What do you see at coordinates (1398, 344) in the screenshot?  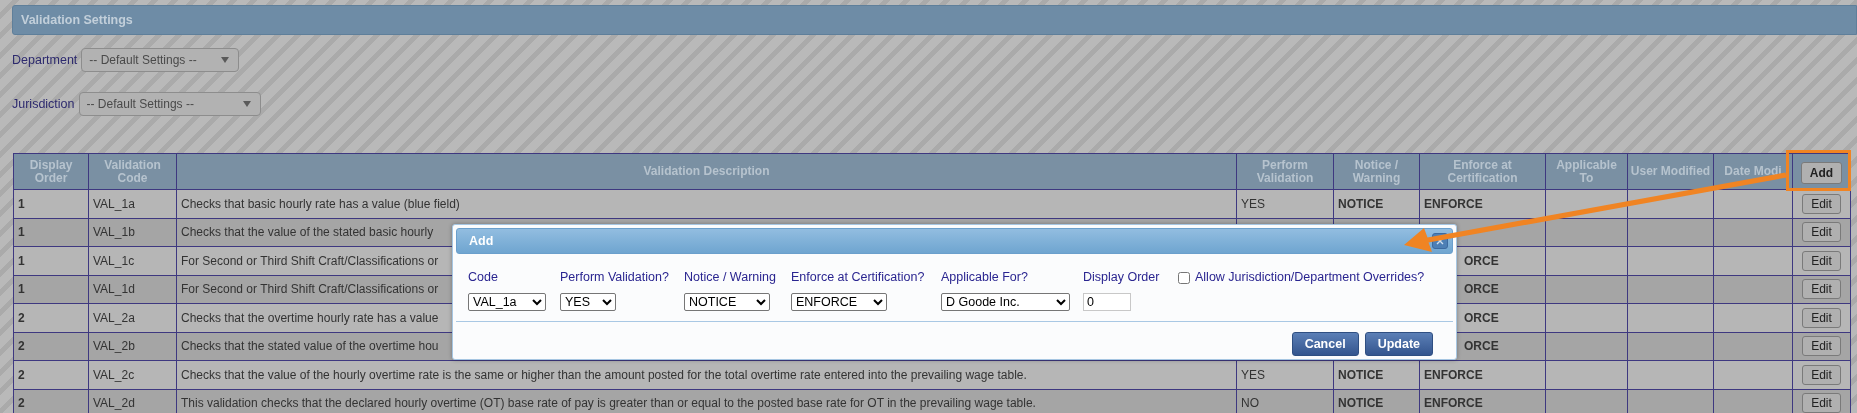 I see `update-button: Update` at bounding box center [1398, 344].